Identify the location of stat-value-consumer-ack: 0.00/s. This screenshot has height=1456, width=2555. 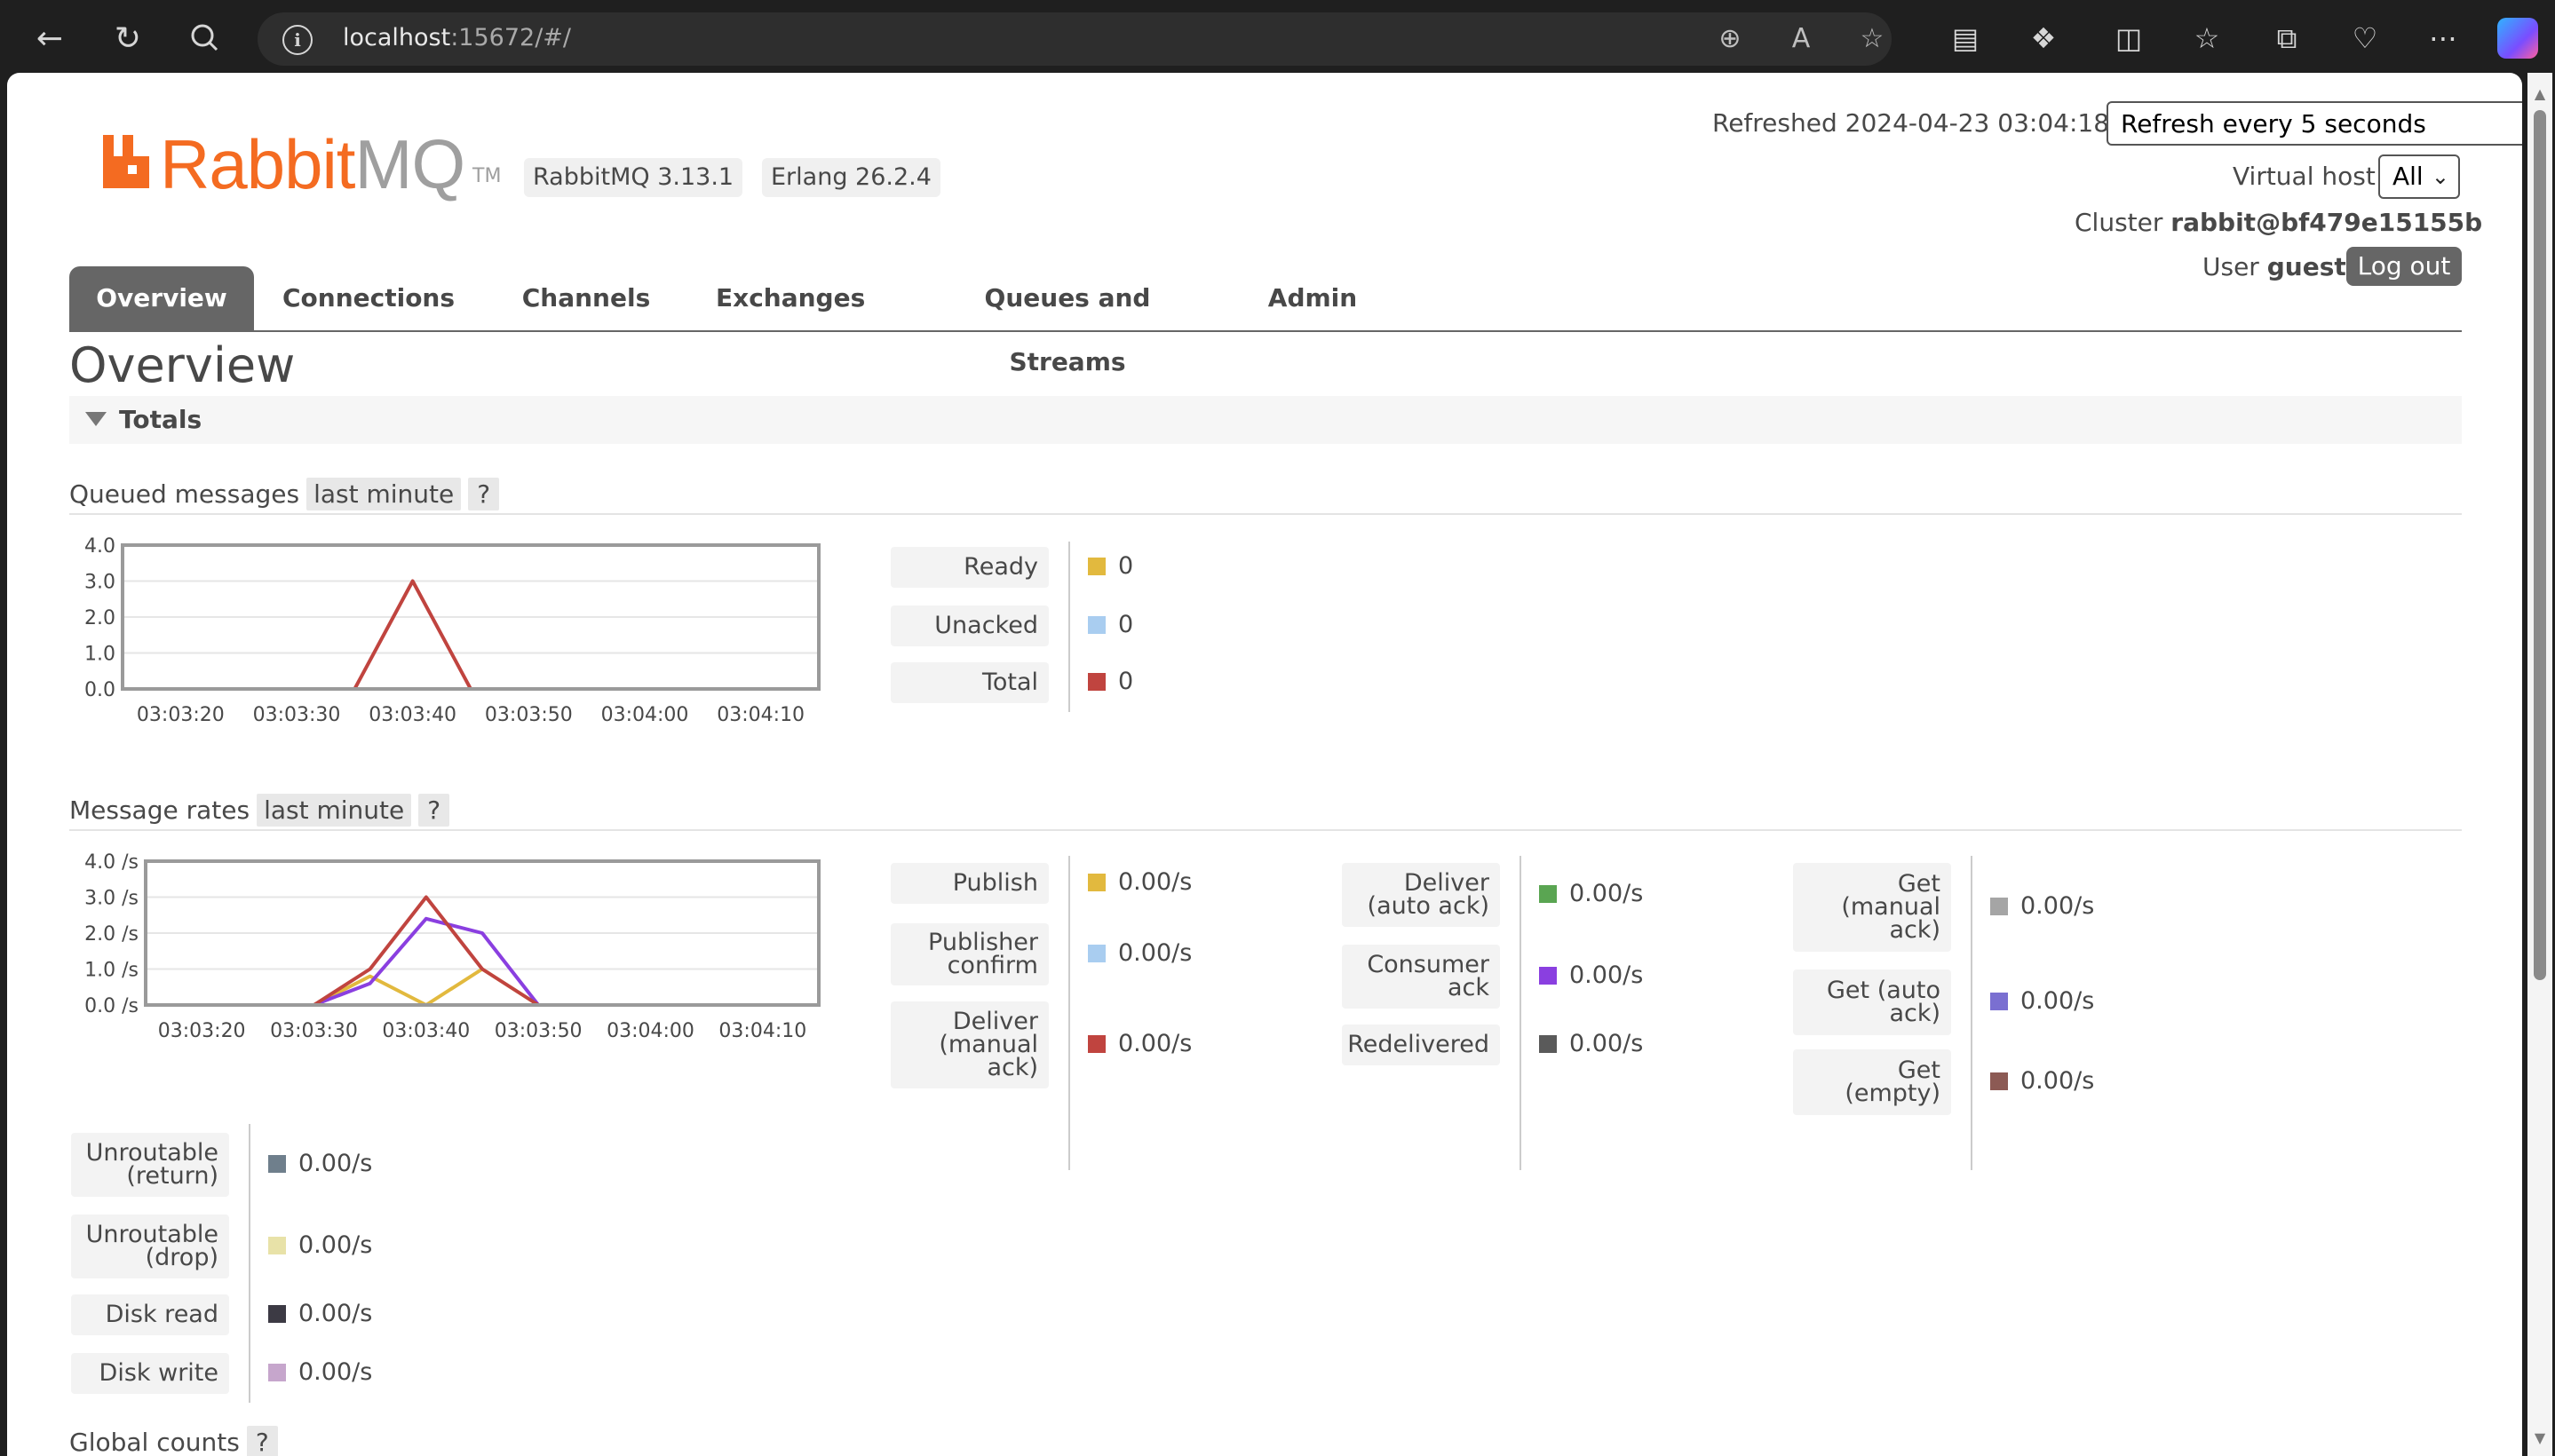
(1591, 975).